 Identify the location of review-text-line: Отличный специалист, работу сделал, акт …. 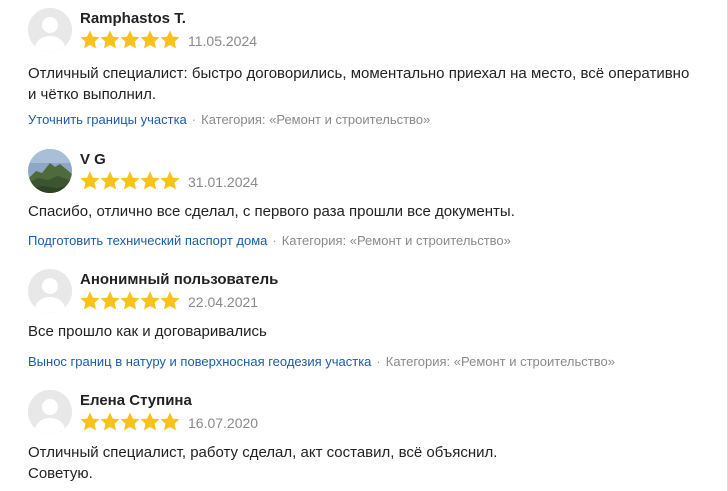
(263, 452).